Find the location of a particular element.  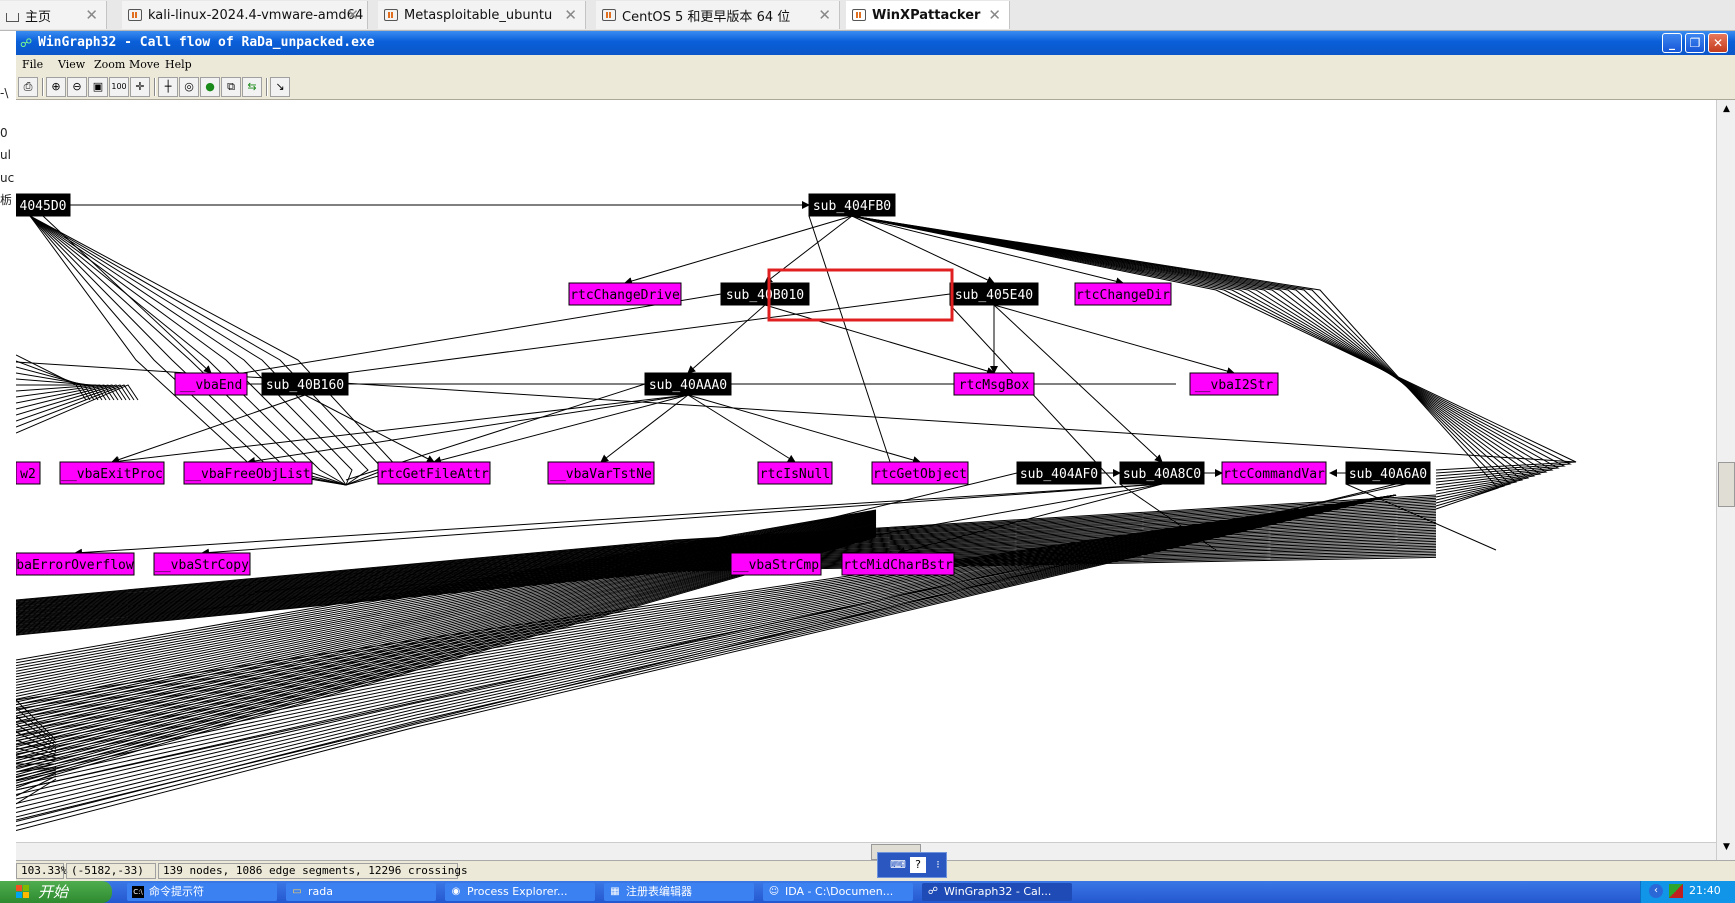

node-label: __vbaStrCmp is located at coordinates (776, 565).